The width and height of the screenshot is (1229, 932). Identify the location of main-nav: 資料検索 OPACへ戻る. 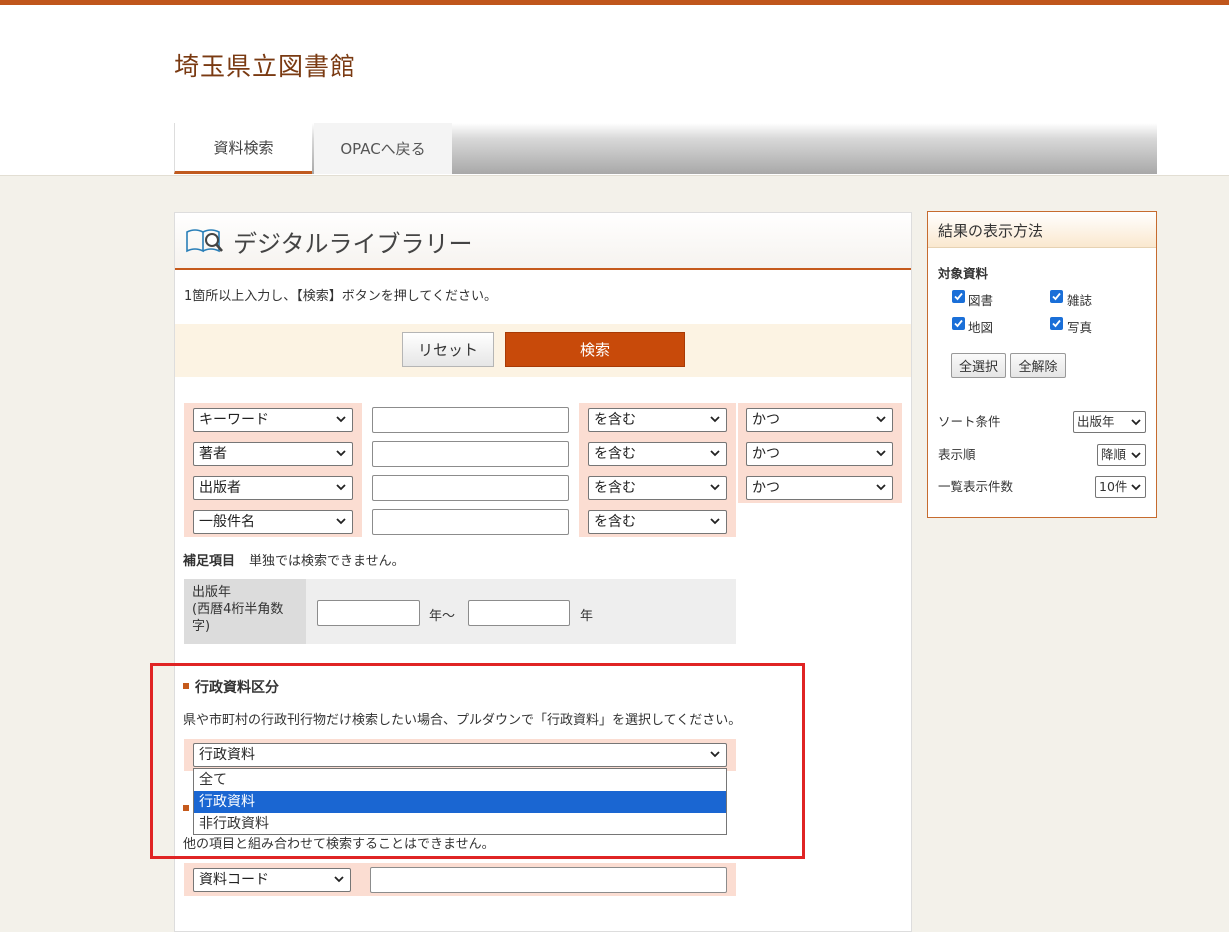
(665, 148).